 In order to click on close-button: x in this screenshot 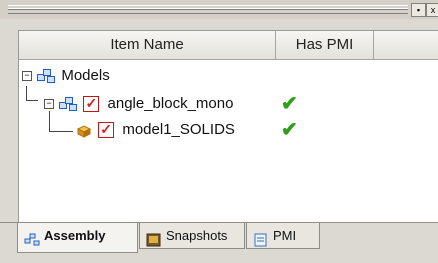, I will do `click(432, 10)`.